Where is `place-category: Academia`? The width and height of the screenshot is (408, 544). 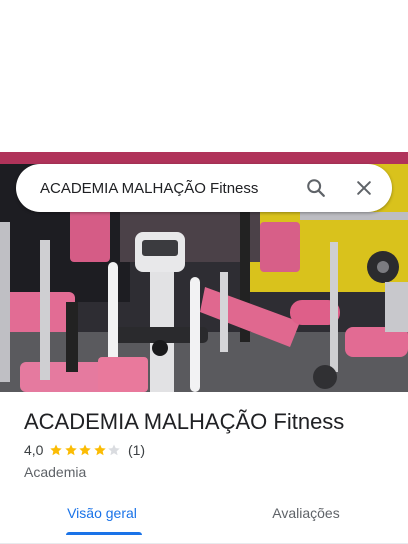 place-category: Academia is located at coordinates (209, 472).